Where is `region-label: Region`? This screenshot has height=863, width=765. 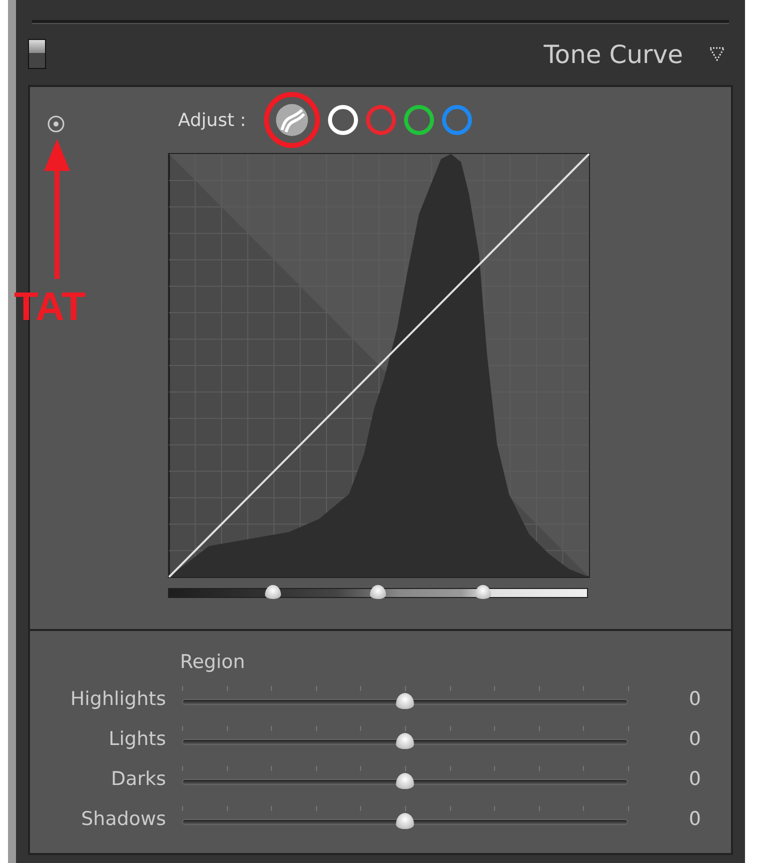
region-label: Region is located at coordinates (213, 662).